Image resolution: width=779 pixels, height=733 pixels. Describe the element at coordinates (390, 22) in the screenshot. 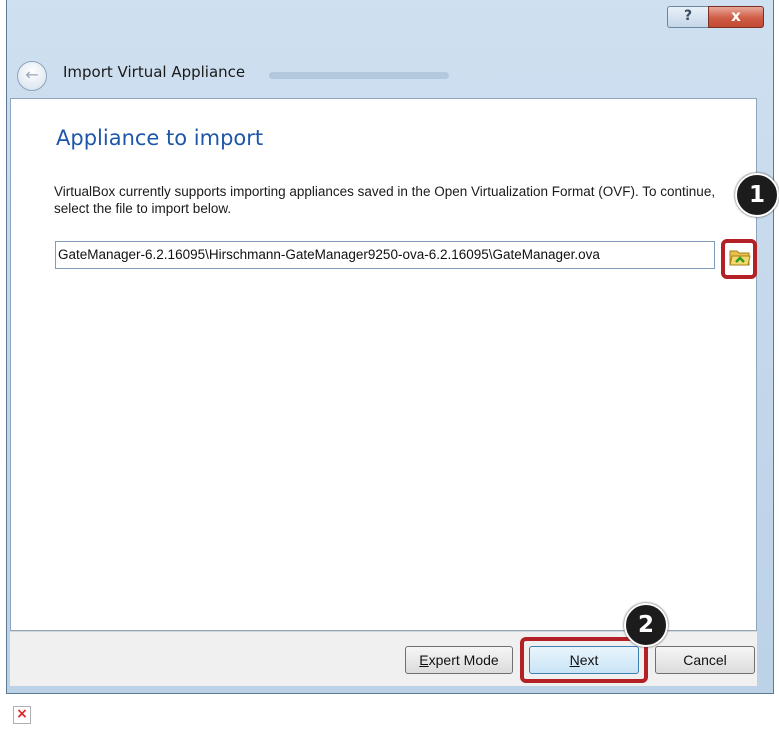

I see `title-bar: ? x` at that location.